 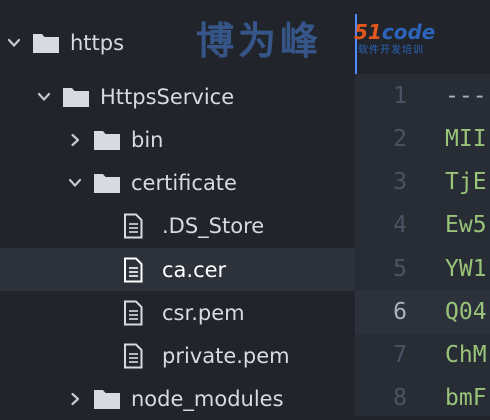 What do you see at coordinates (422, 96) in the screenshot?
I see `editor-line: 1 ---` at bounding box center [422, 96].